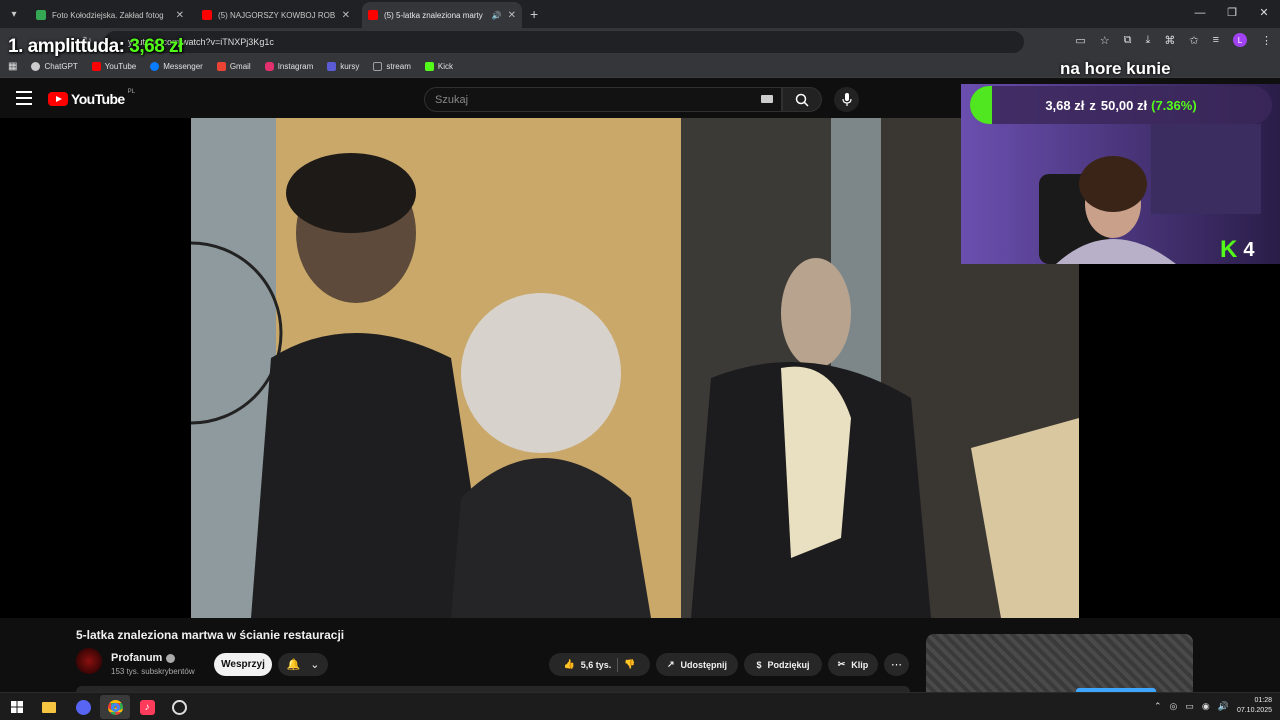 This screenshot has height=720, width=1280. Describe the element at coordinates (1115, 68) in the screenshot. I see `overlay-caption: na hore kunie` at that location.